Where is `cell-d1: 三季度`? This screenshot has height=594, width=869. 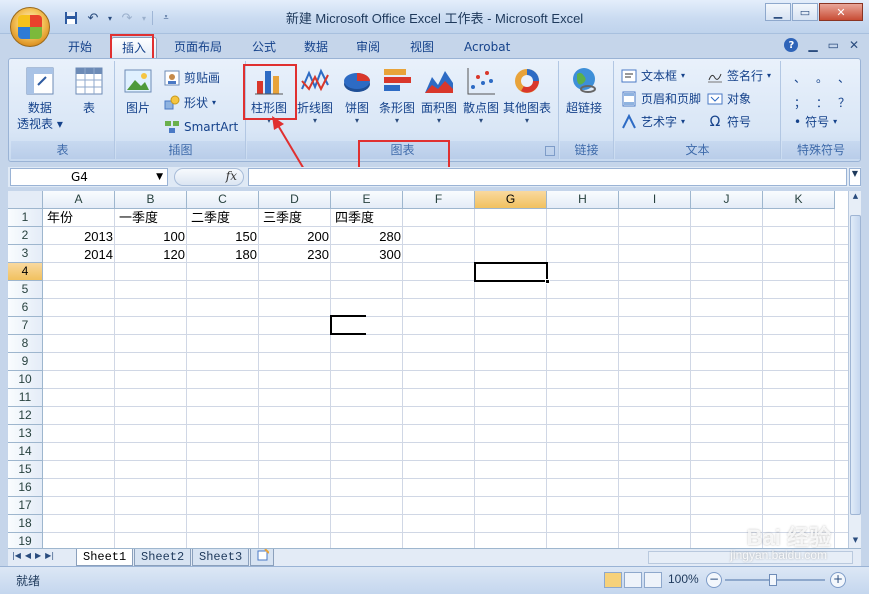
cell-d1: 三季度 is located at coordinates (282, 219).